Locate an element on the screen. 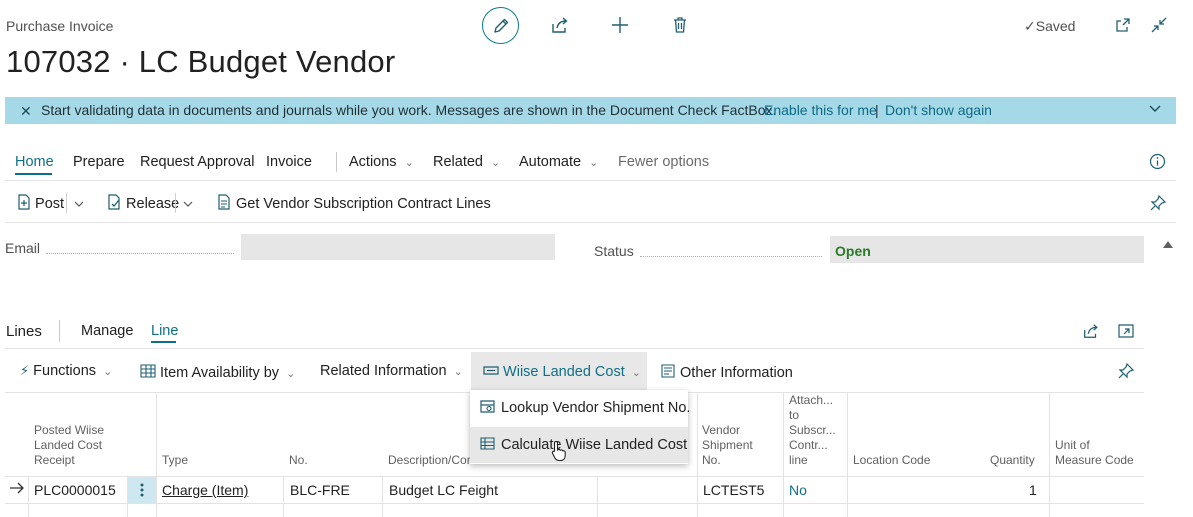 The image size is (1193, 517). related-information-menu: Related Information ⌄ is located at coordinates (391, 371).